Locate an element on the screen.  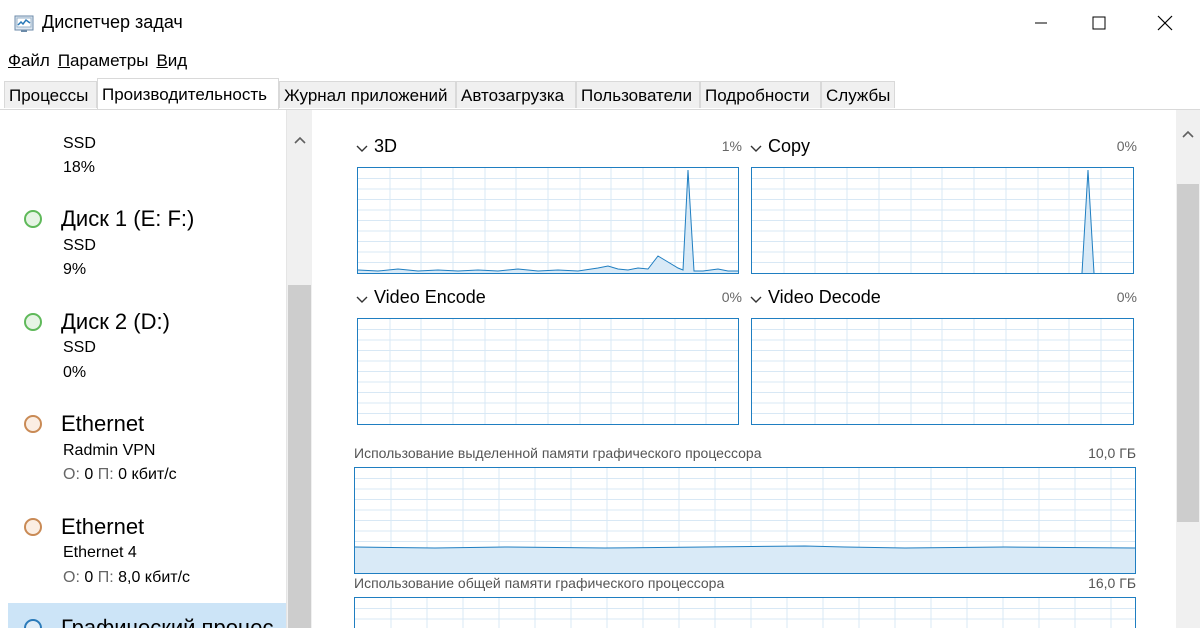
shared-memory-max: 16,0 ГБ is located at coordinates (1112, 583).